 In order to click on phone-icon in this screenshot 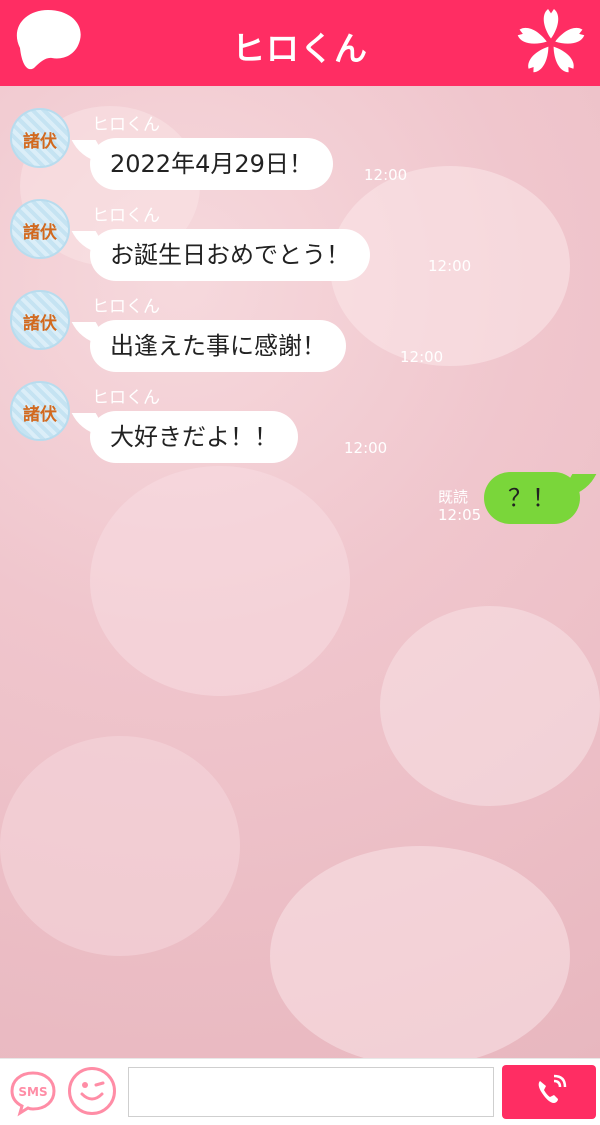, I will do `click(552, 1088)`.